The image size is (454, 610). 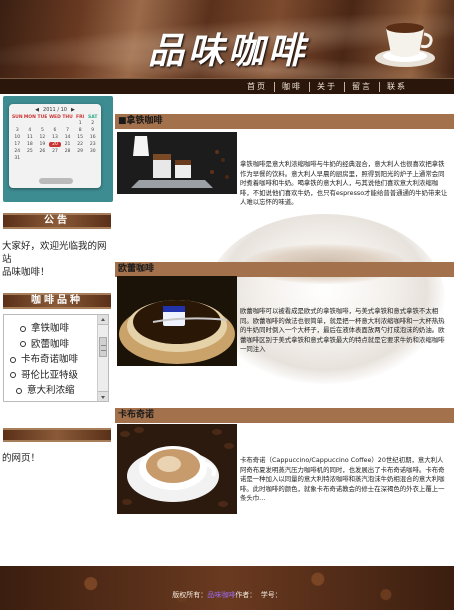 What do you see at coordinates (80, 151) in the screenshot?
I see `calendar-day: 29` at bounding box center [80, 151].